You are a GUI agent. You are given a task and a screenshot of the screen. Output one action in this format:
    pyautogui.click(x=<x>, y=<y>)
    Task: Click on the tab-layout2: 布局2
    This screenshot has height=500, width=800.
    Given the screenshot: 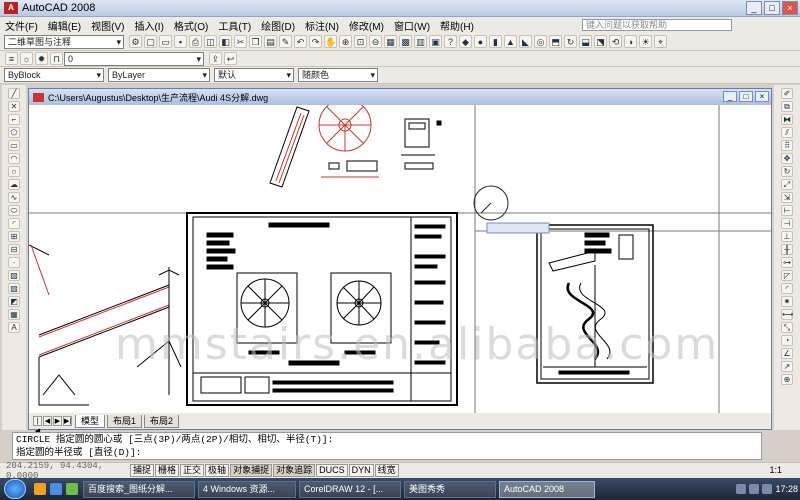 What is the action you would take?
    pyautogui.click(x=162, y=421)
    